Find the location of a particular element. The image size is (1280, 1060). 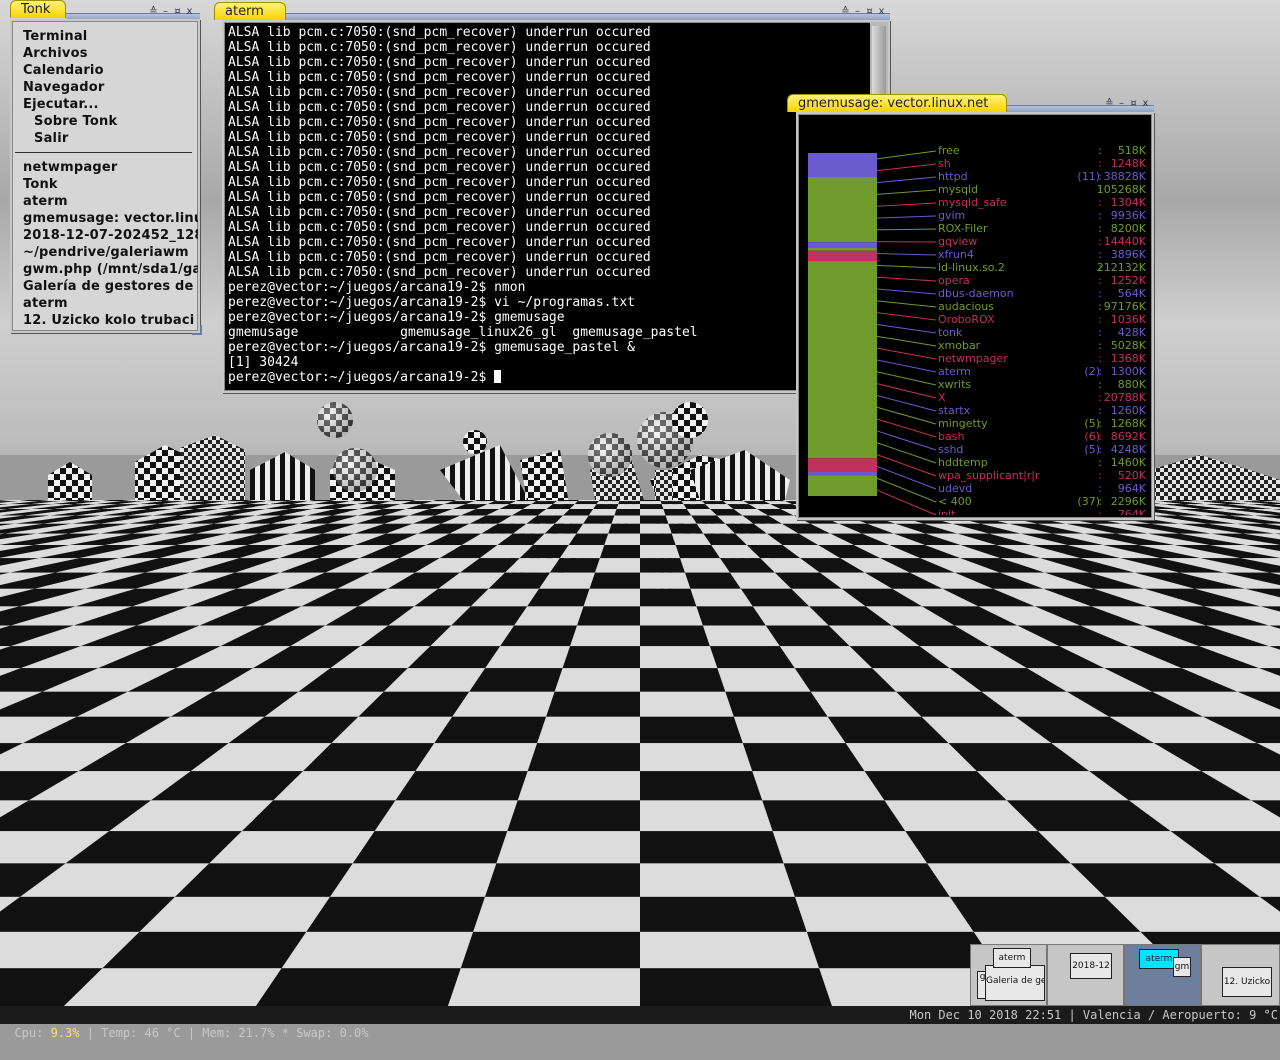

process-row: init:764K is located at coordinates (1042, 512).